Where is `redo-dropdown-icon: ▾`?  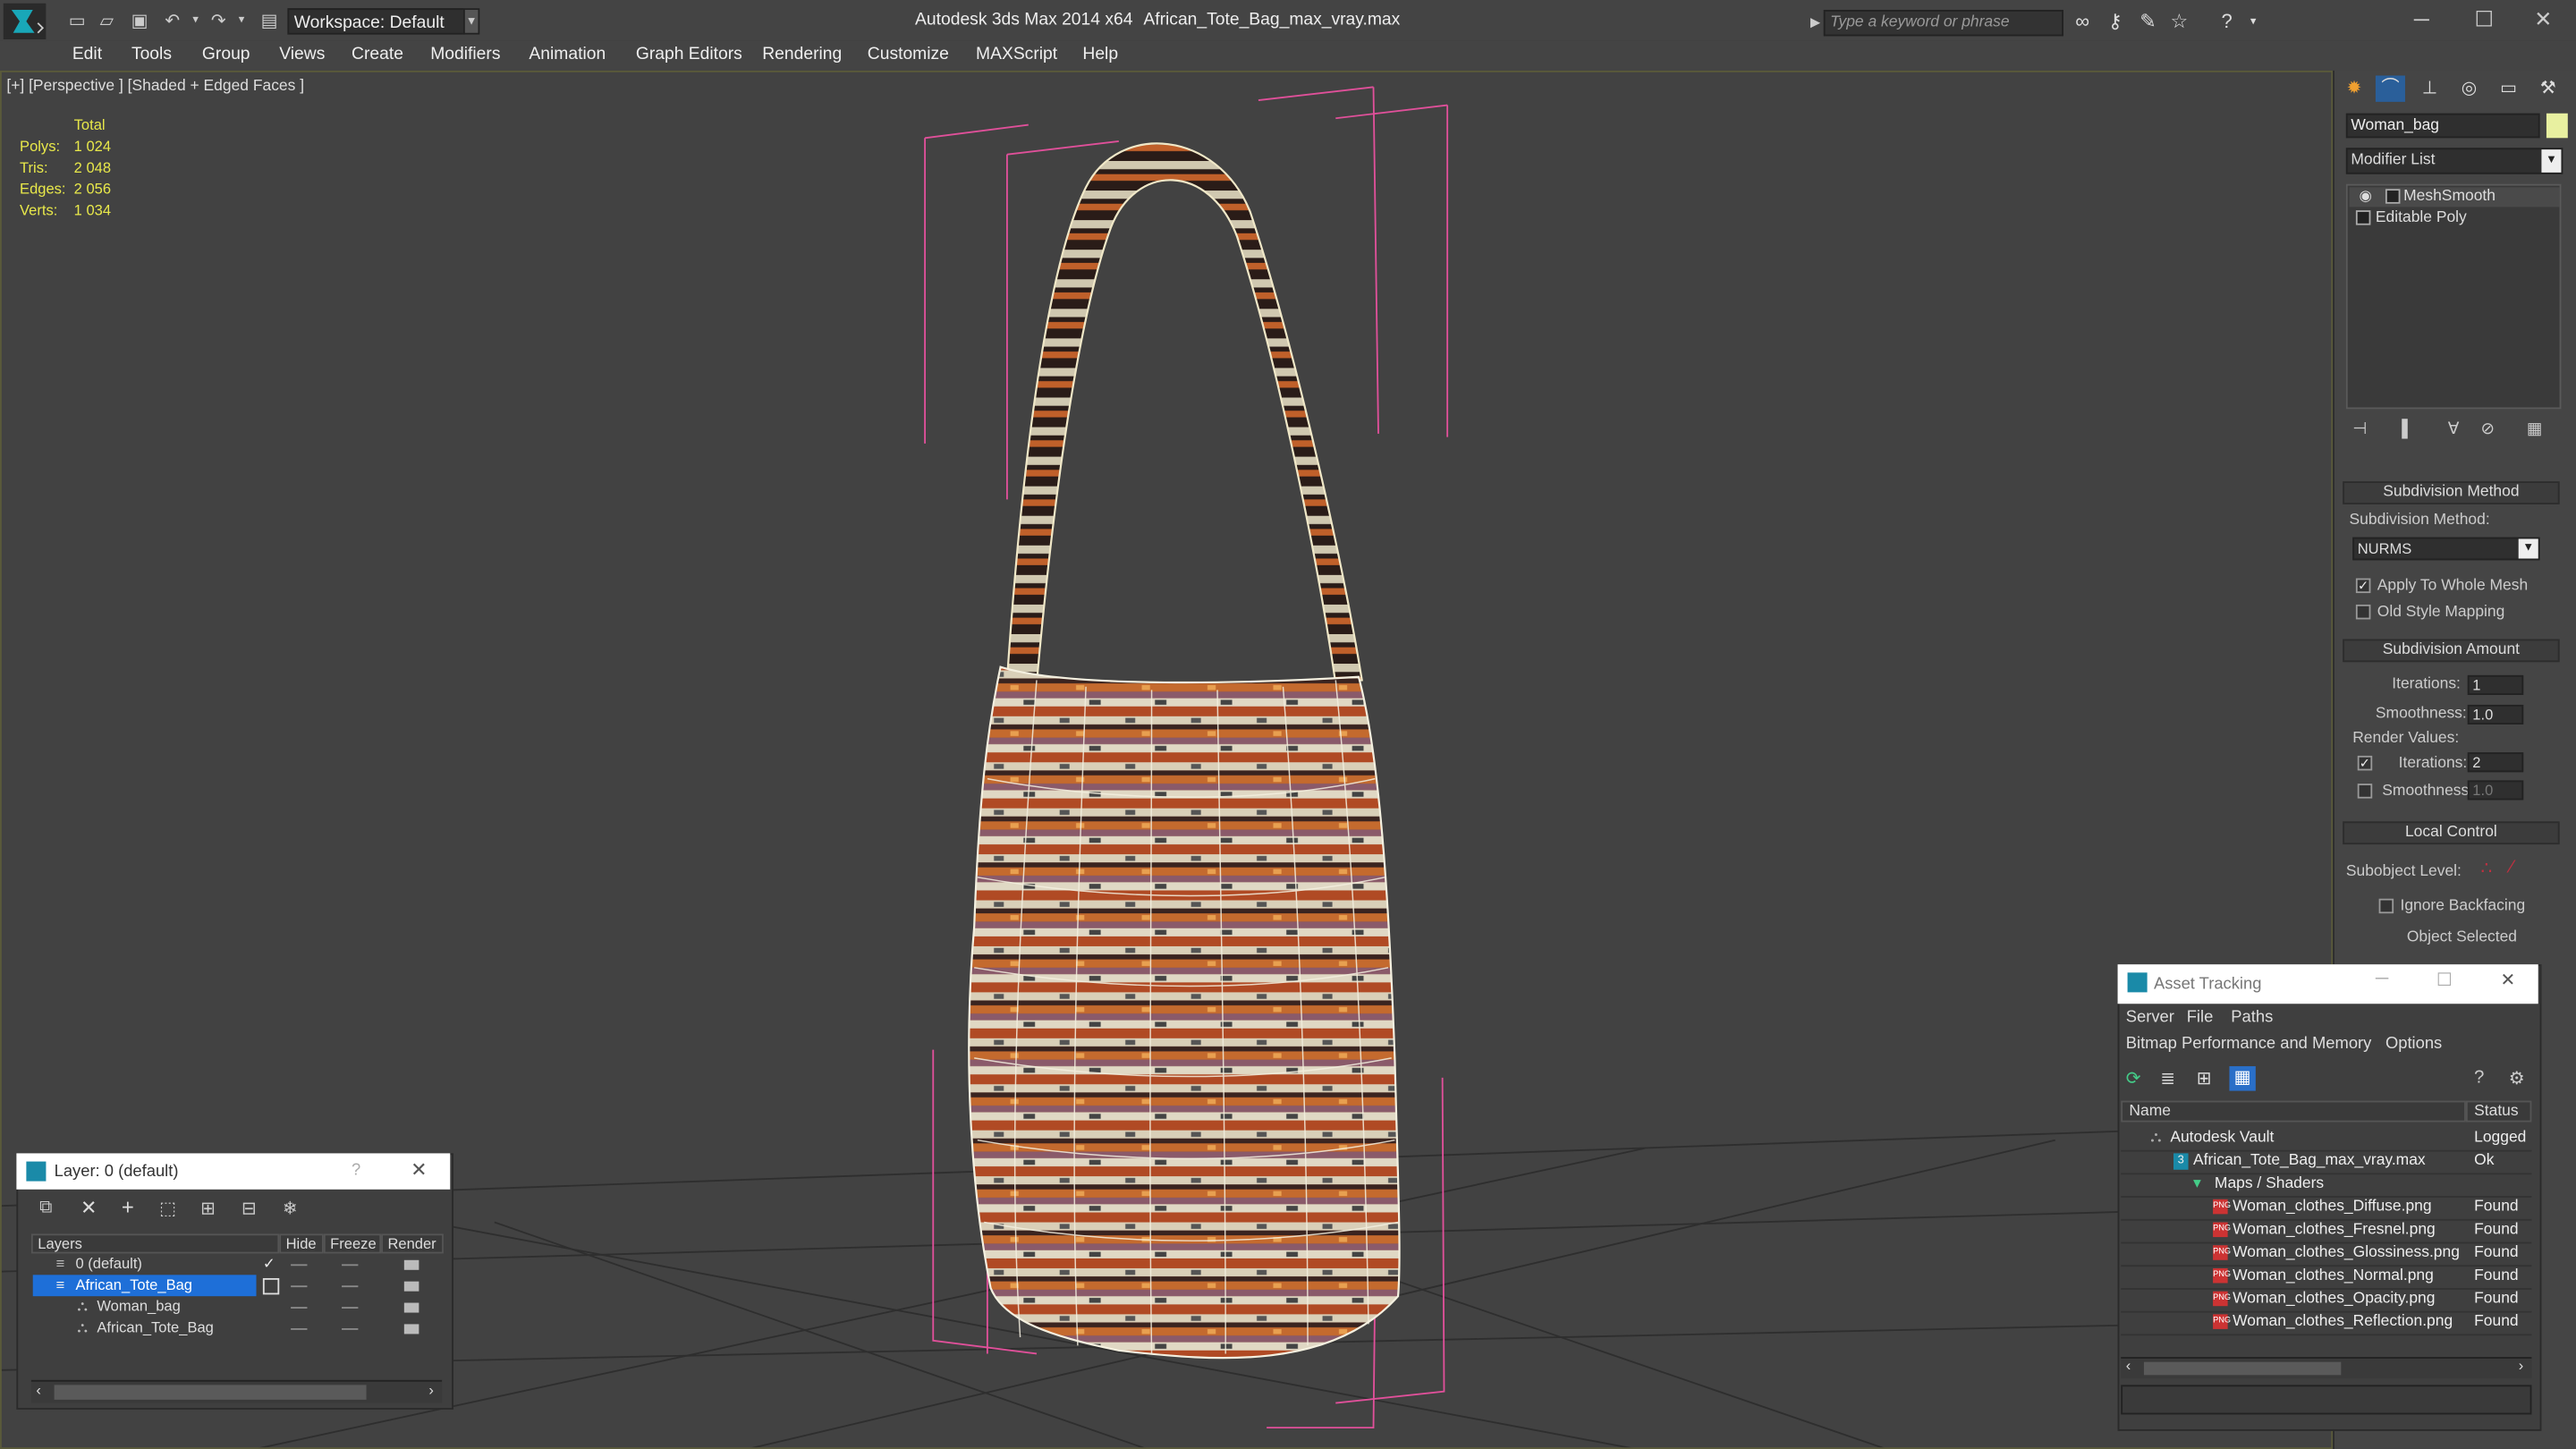
redo-dropdown-icon: ▾ is located at coordinates (241, 21).